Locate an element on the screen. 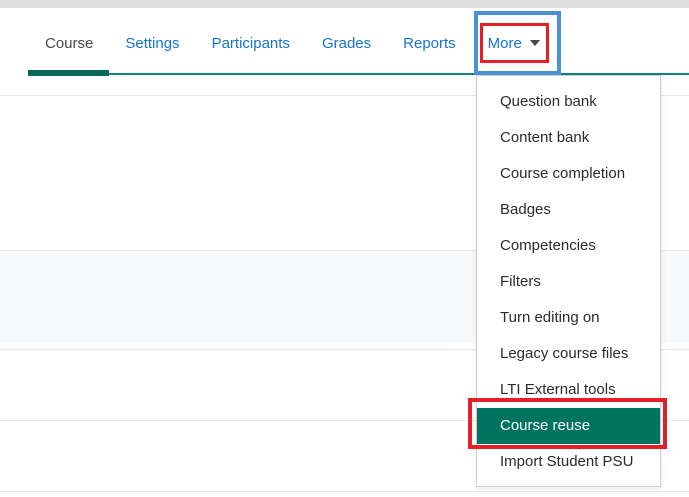 This screenshot has width=689, height=497. tab-more: More is located at coordinates (514, 43).